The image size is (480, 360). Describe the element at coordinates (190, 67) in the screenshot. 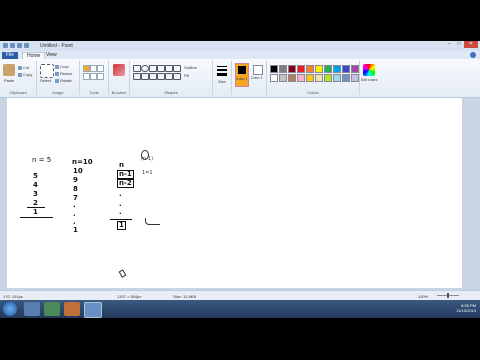

I see `outline-button: Outline` at that location.